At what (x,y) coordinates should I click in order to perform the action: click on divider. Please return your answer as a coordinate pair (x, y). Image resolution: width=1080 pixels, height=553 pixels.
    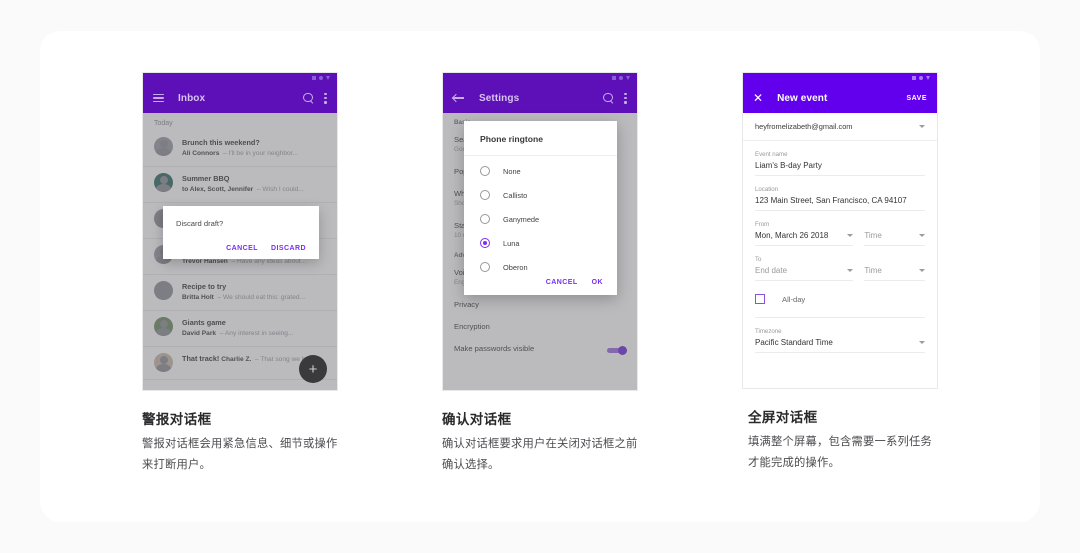
    Looking at the image, I should click on (840, 317).